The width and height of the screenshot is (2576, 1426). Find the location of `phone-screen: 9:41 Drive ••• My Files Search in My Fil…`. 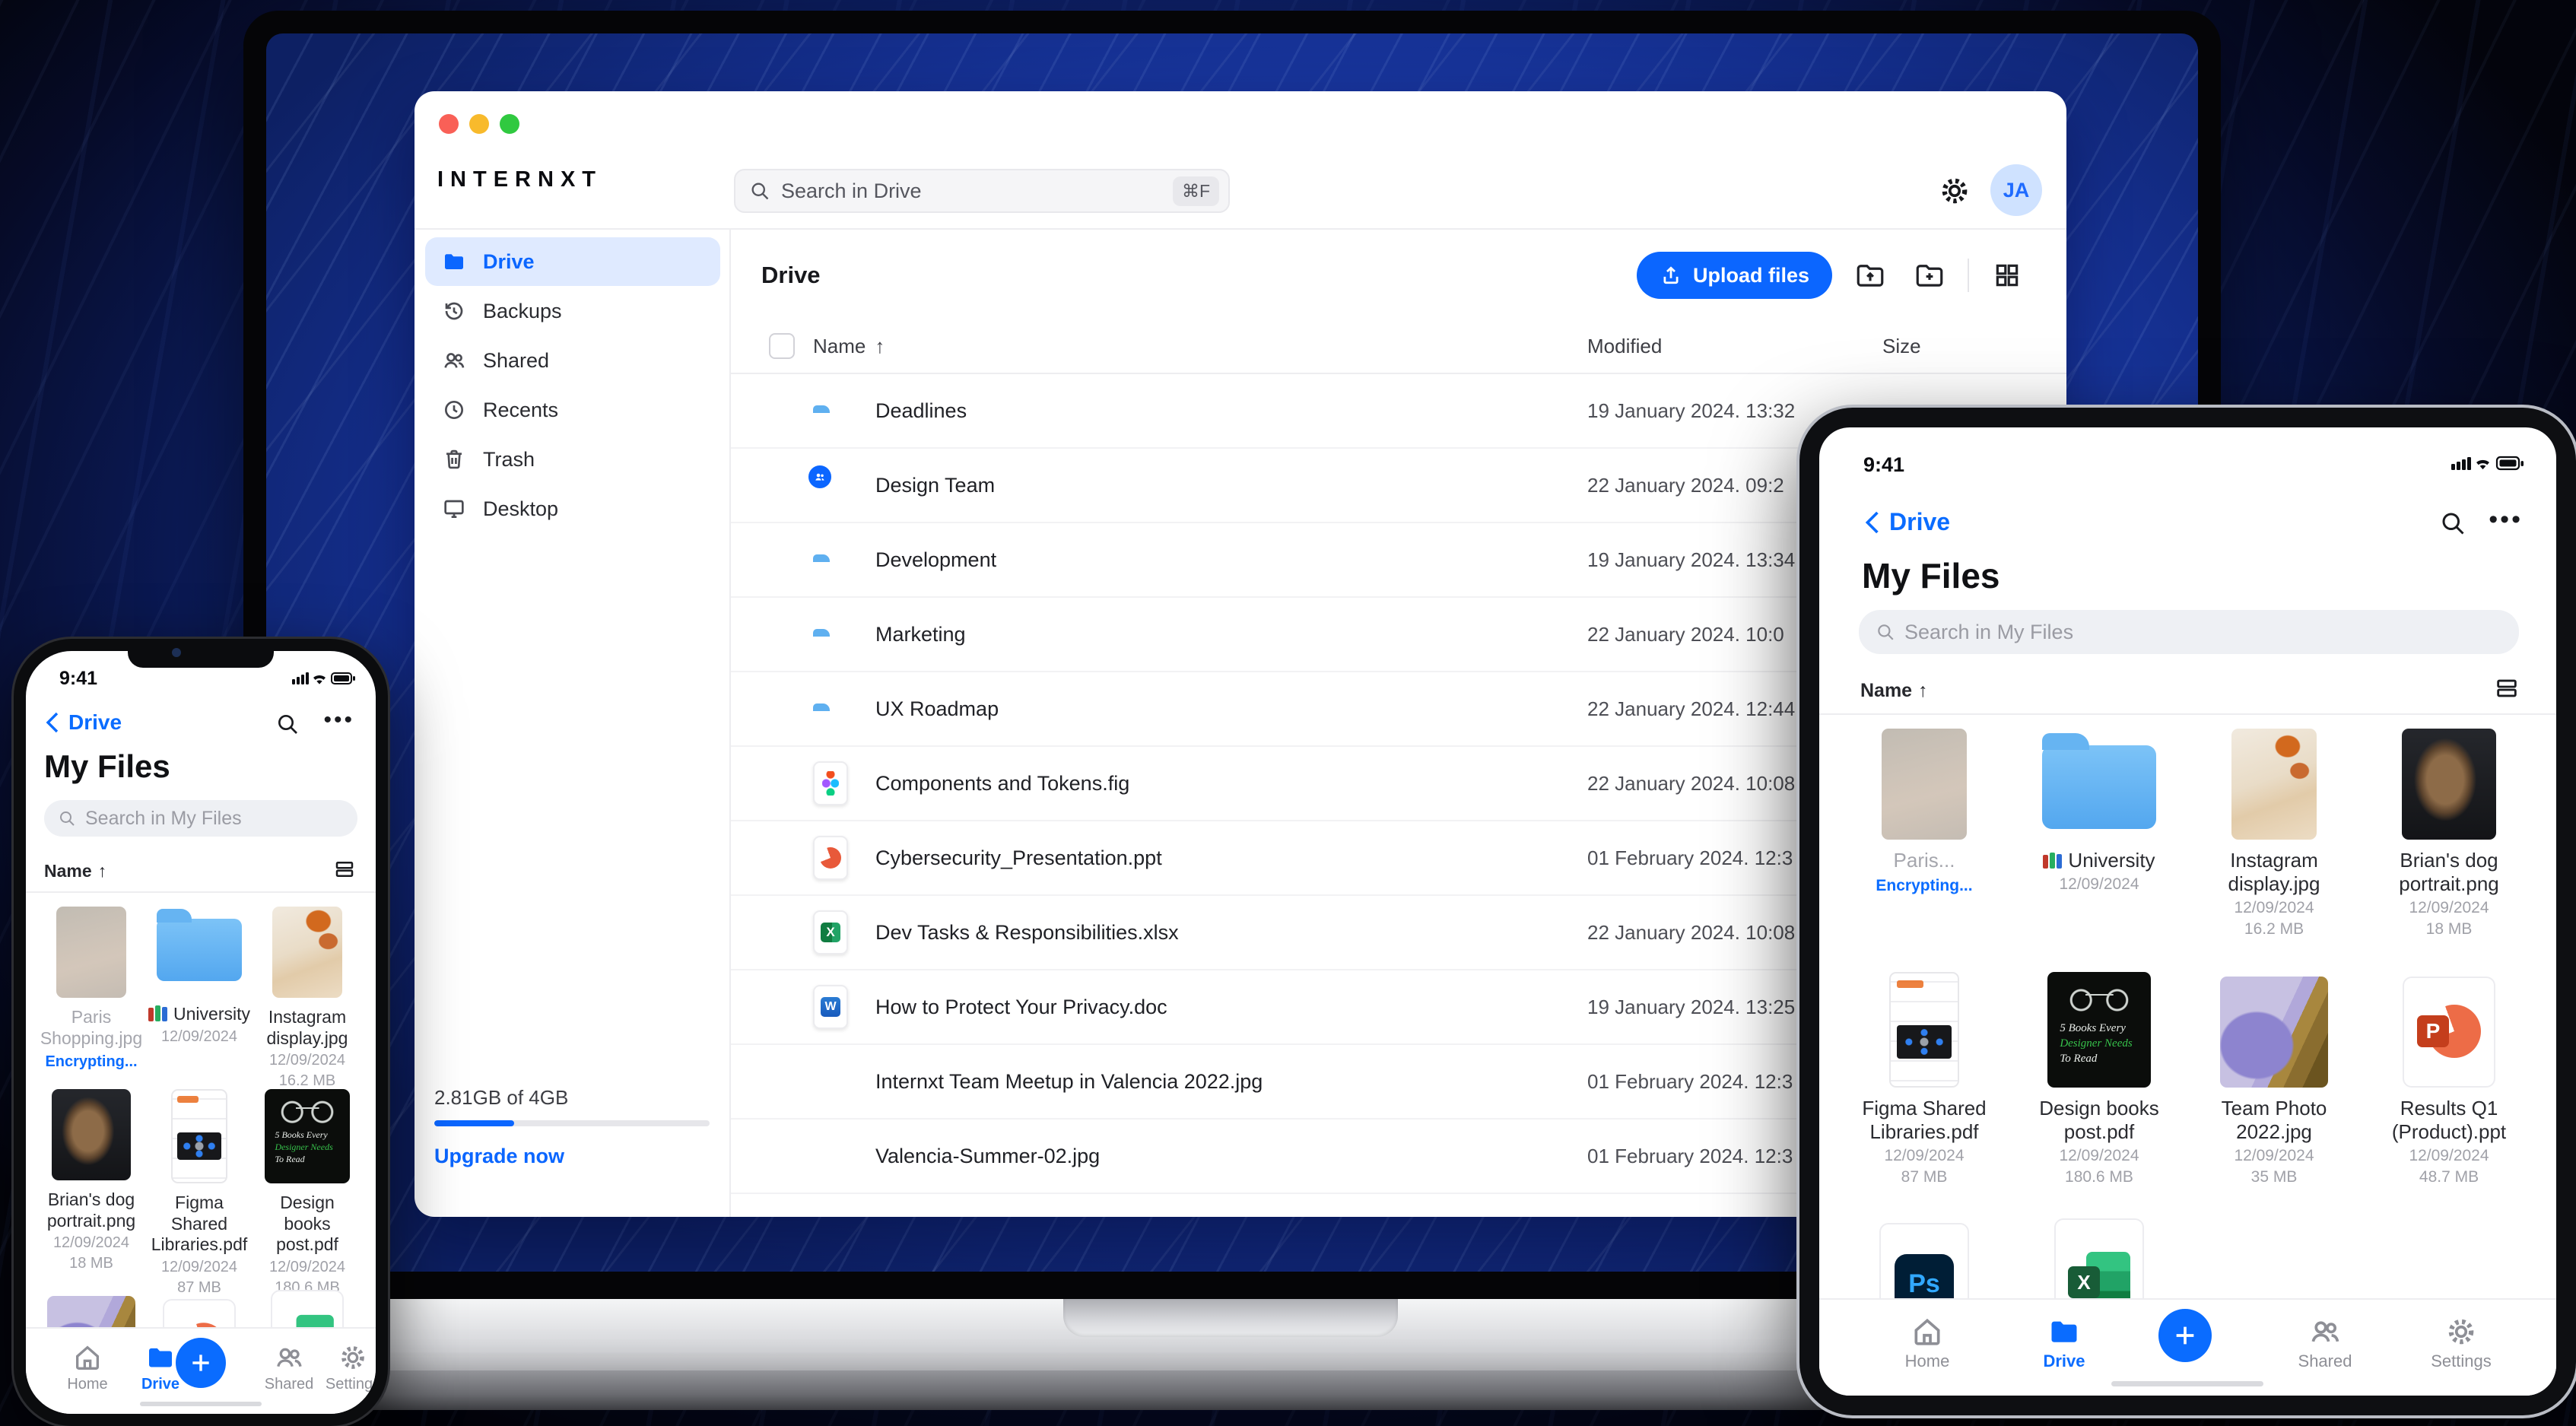

phone-screen: 9:41 Drive ••• My Files Search in My Fil… is located at coordinates (201, 1032).